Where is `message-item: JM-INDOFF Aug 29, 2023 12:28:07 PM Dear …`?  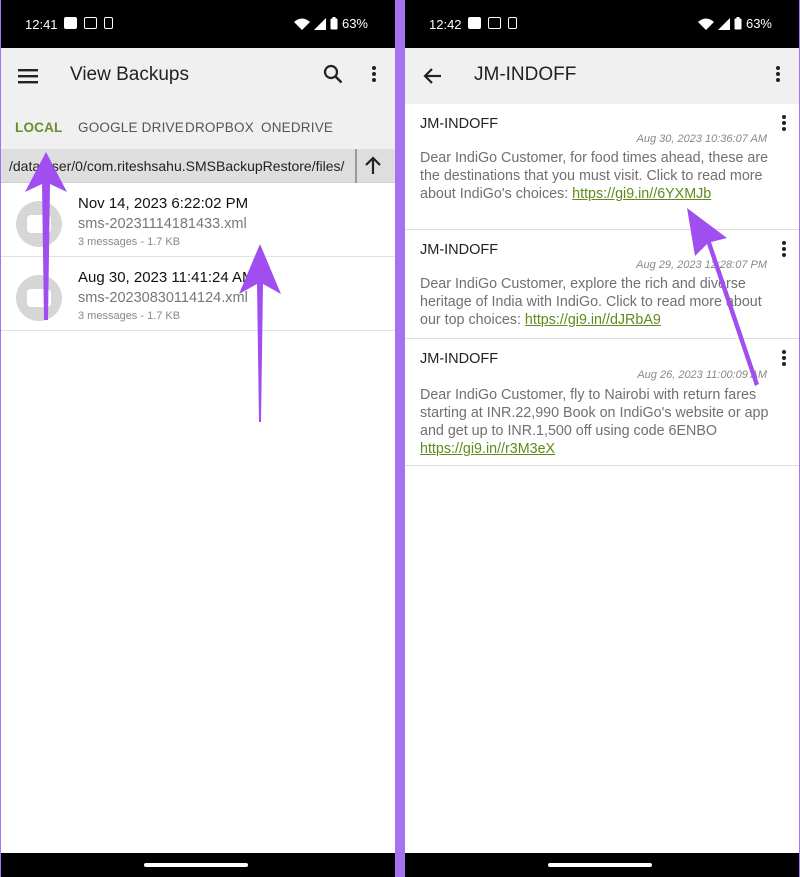
message-item: JM-INDOFF Aug 29, 2023 12:28:07 PM Dear … is located at coordinates (602, 284).